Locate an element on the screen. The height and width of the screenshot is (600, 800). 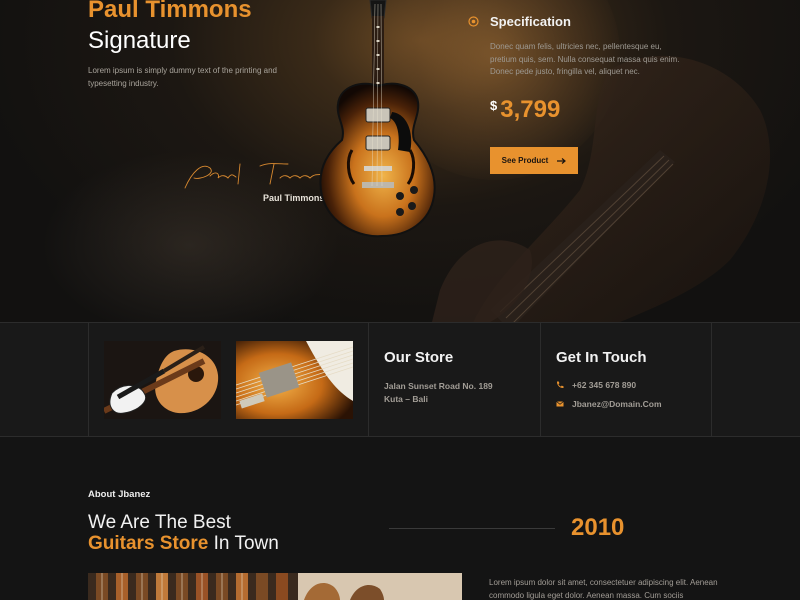
founded-year: 2010 is located at coordinates (598, 527).